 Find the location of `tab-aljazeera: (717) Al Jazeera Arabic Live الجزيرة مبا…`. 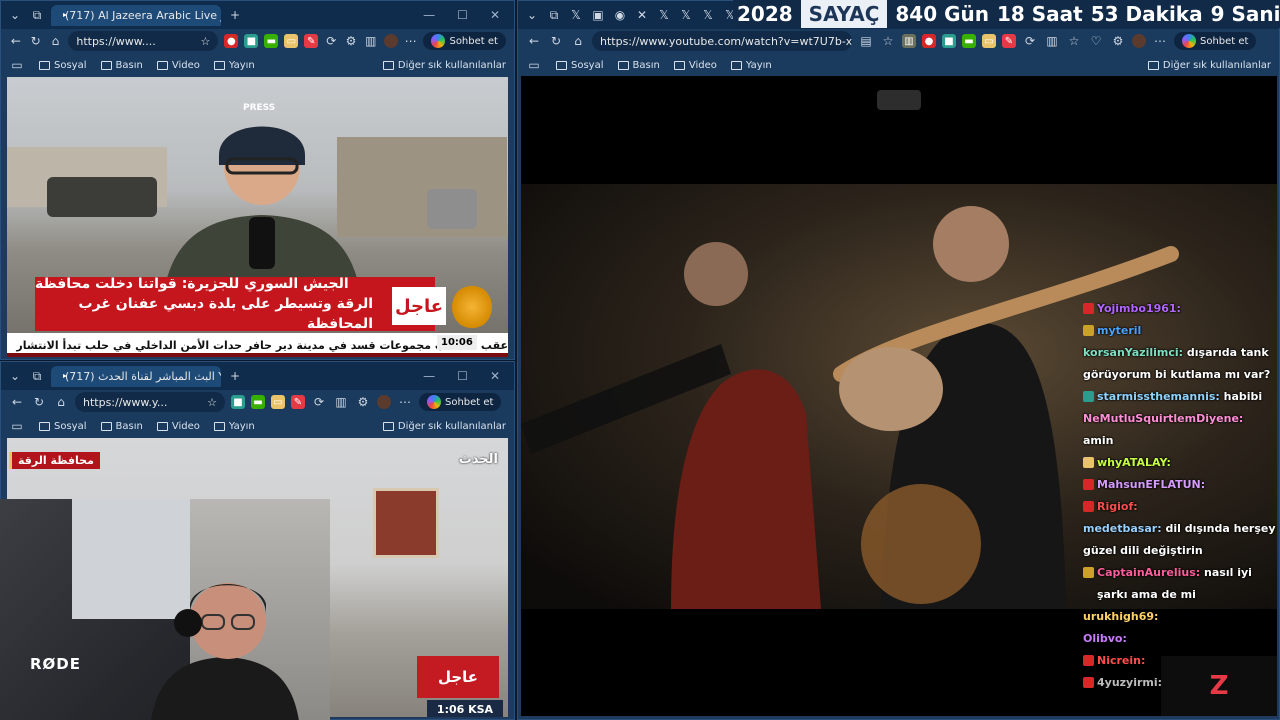

tab-aljazeera: (717) Al Jazeera Arabic Live الجزيرة مبا… is located at coordinates (136, 15).